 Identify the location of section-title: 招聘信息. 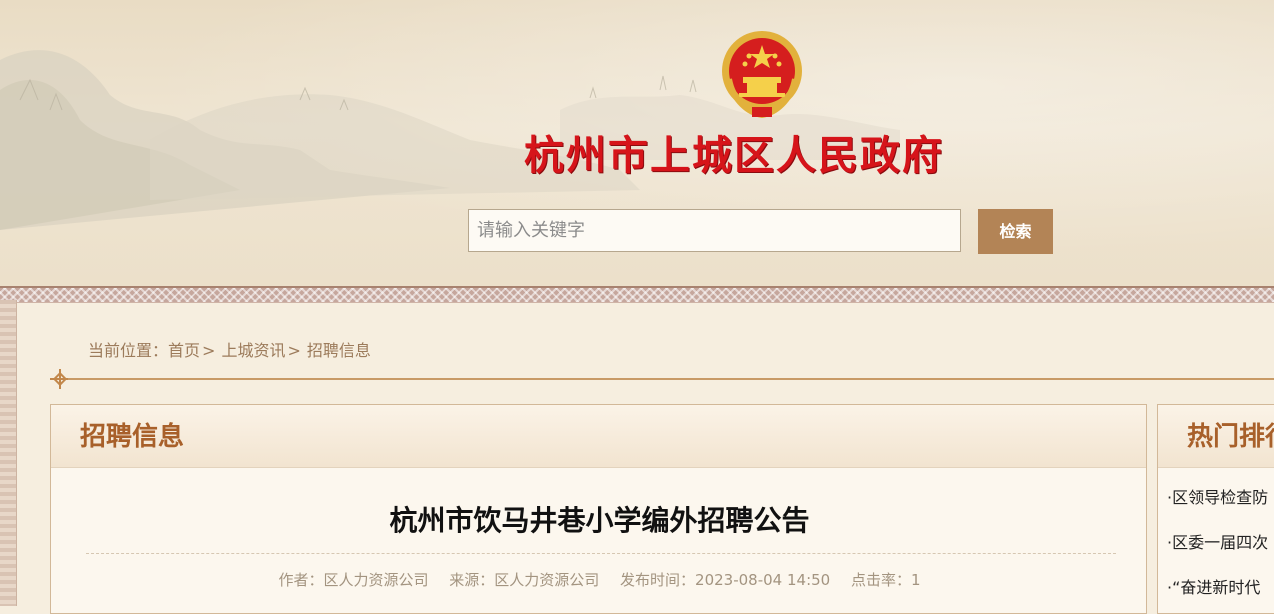
(132, 437).